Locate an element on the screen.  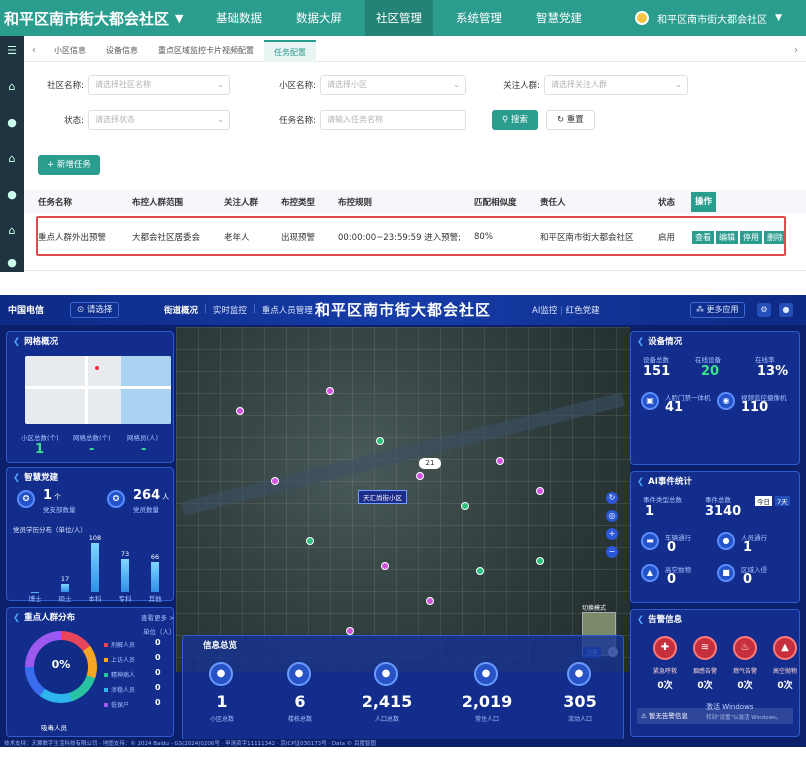
device-rate-value: 13% is located at coordinates (773, 371).